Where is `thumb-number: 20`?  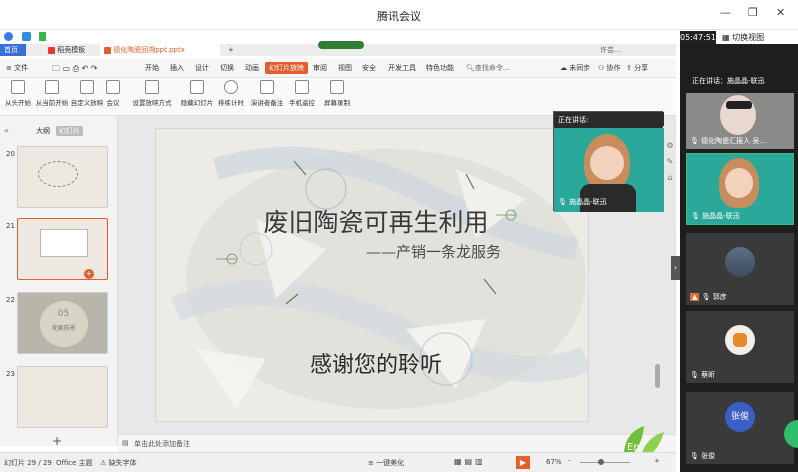 thumb-number: 20 is located at coordinates (10, 154).